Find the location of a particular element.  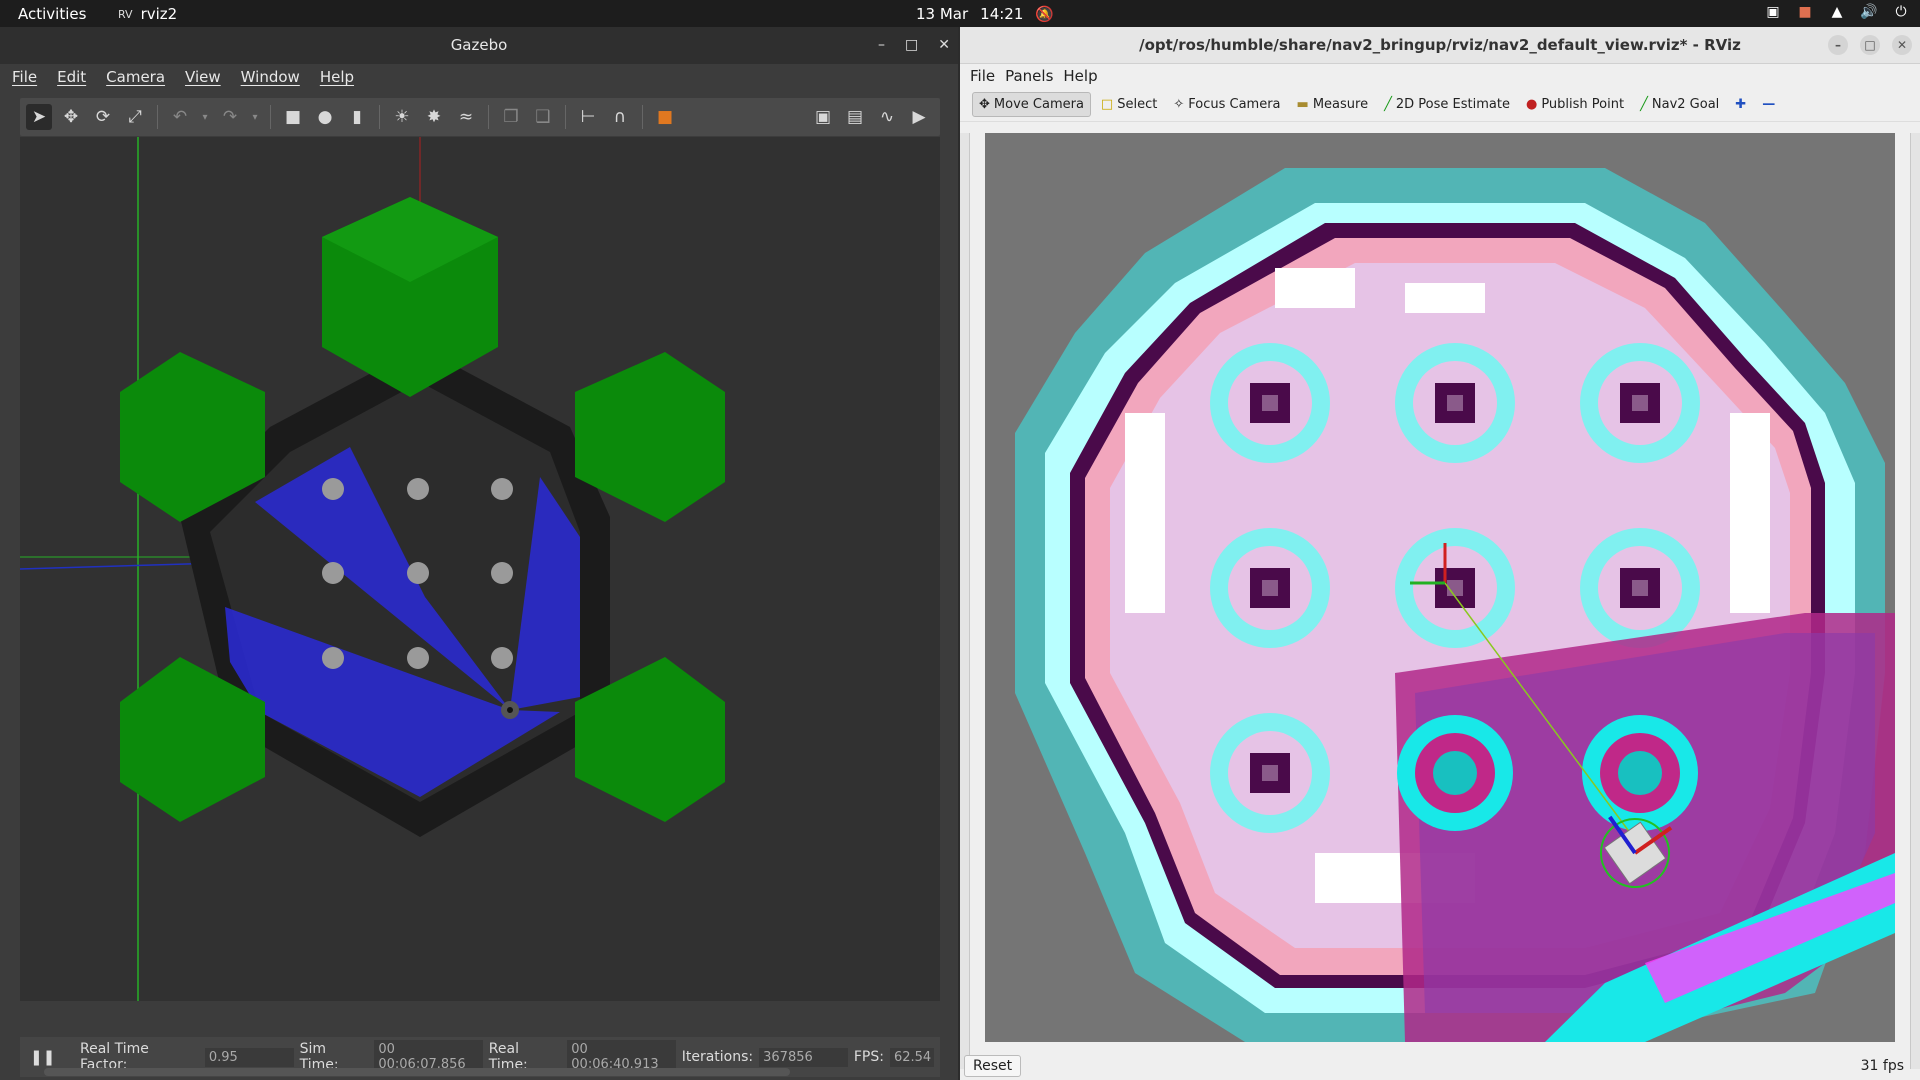

map-pin-icon: ● is located at coordinates (1531, 104).